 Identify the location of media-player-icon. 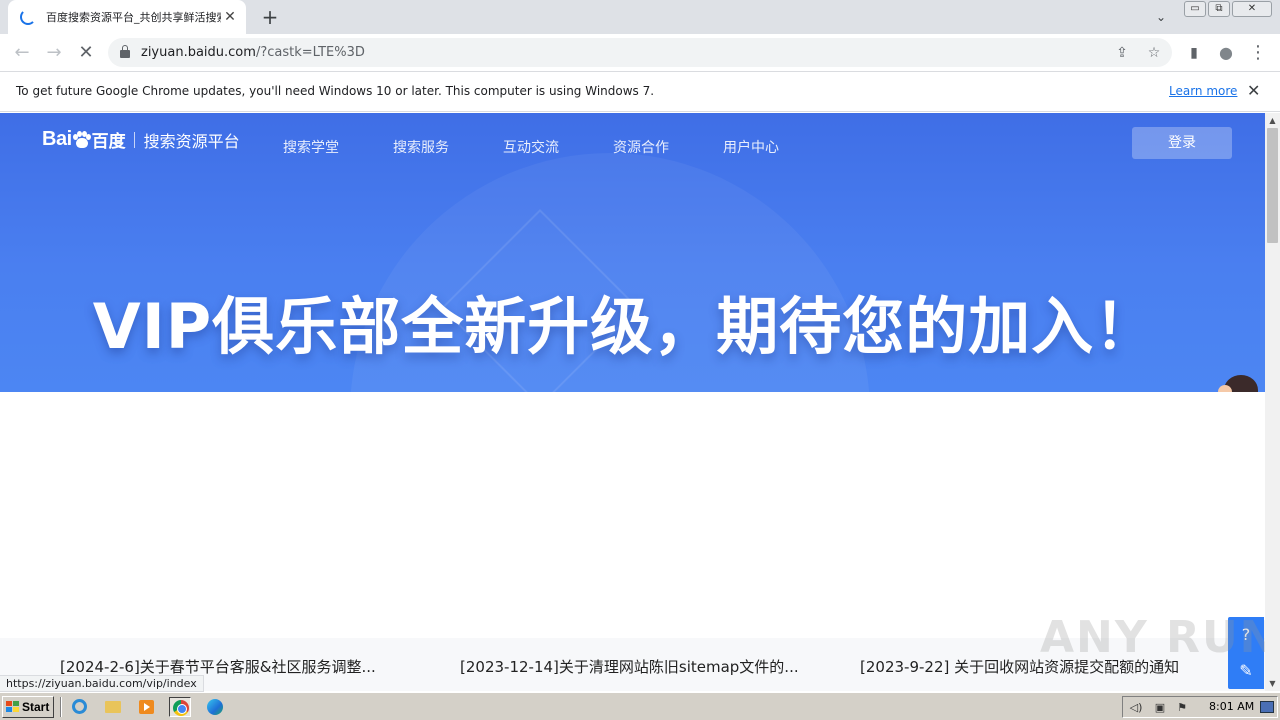
(147, 707).